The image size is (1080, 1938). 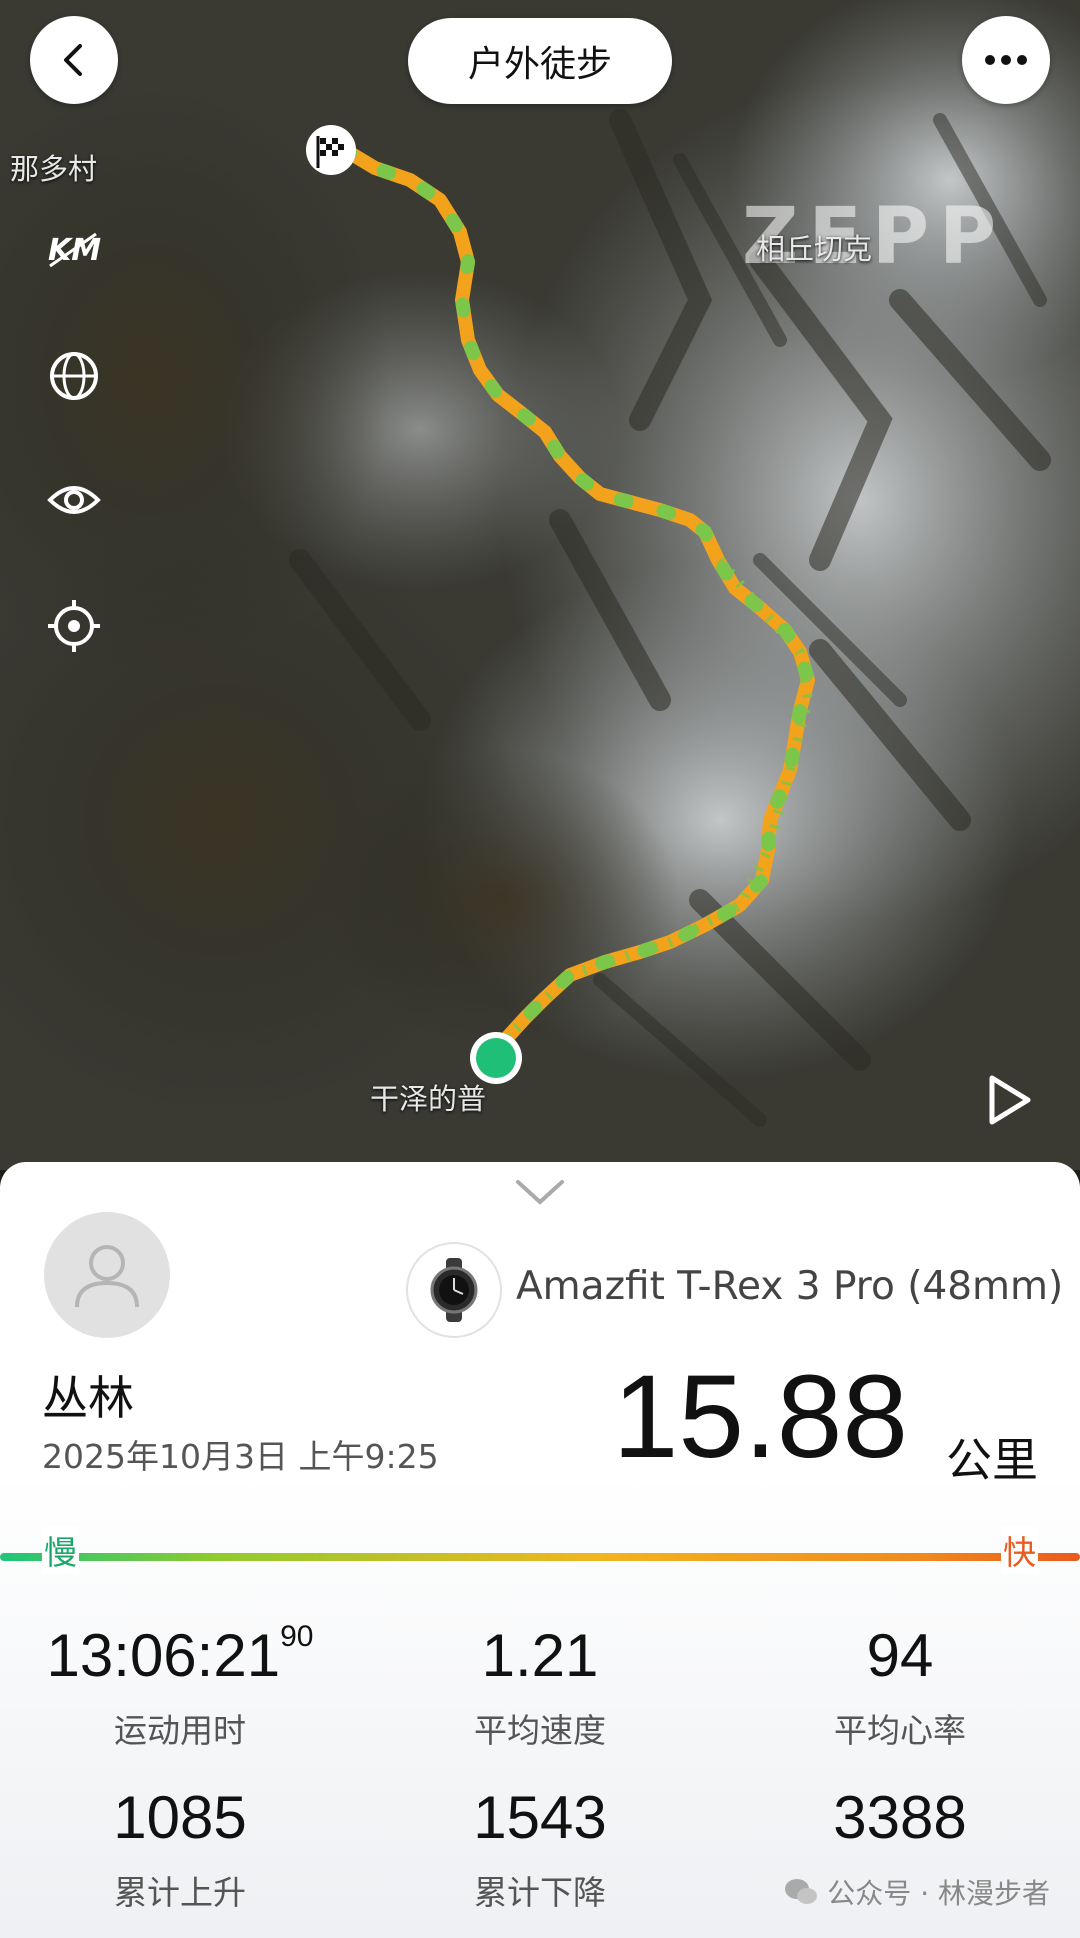 I want to click on more-dots-icon, so click(x=1006, y=60).